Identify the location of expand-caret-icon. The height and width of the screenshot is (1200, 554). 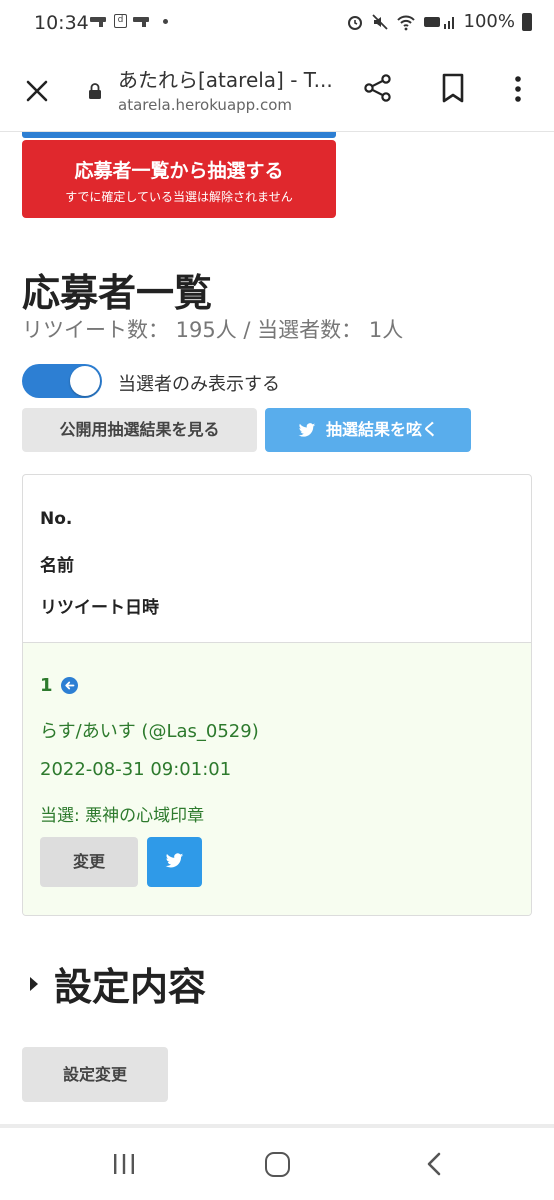
(34, 984).